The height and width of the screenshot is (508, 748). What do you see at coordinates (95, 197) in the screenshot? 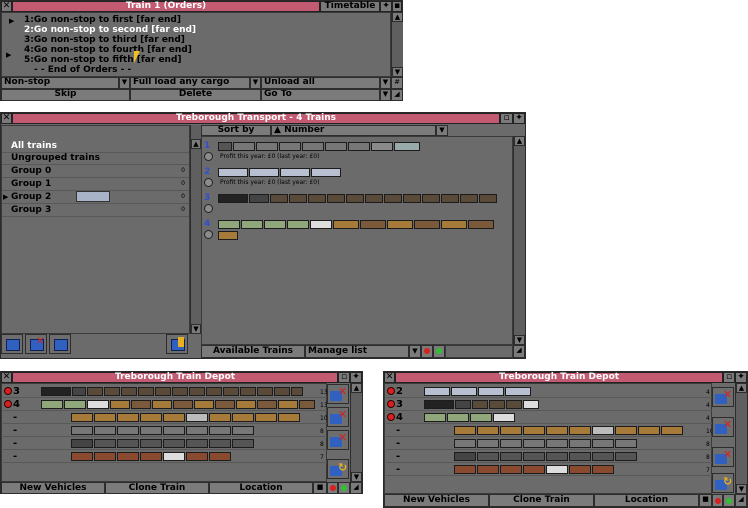
I see `group-row-selected: ▶ Group 2 0` at bounding box center [95, 197].